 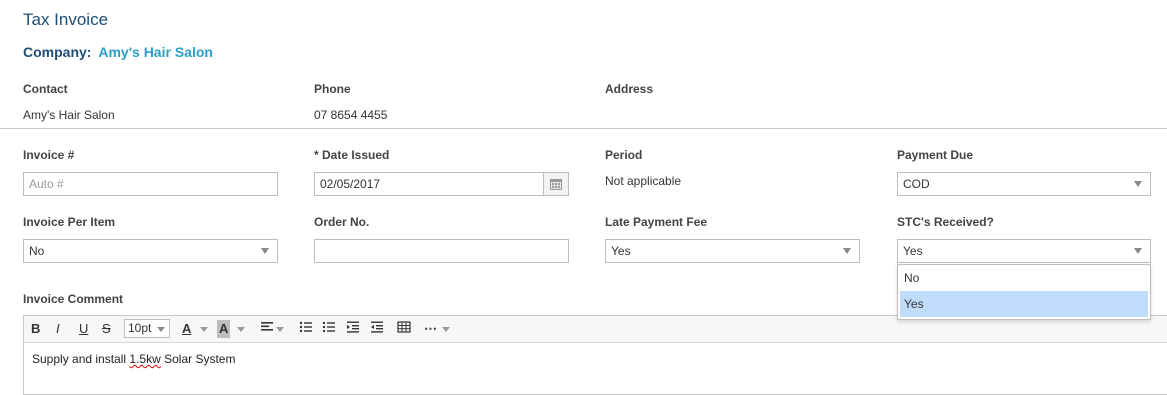 What do you see at coordinates (404, 329) in the screenshot?
I see `table-icon` at bounding box center [404, 329].